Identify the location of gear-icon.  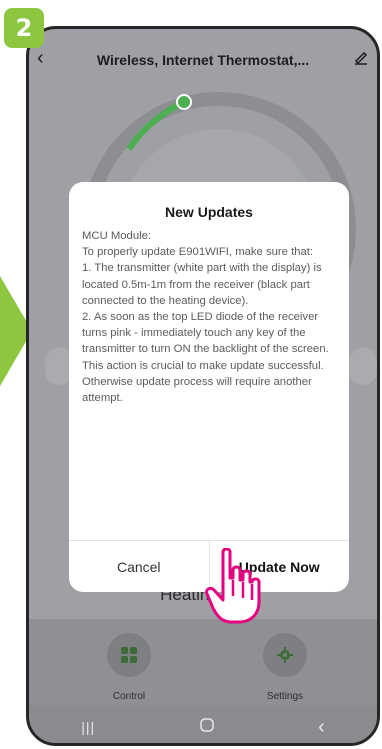
(285, 655).